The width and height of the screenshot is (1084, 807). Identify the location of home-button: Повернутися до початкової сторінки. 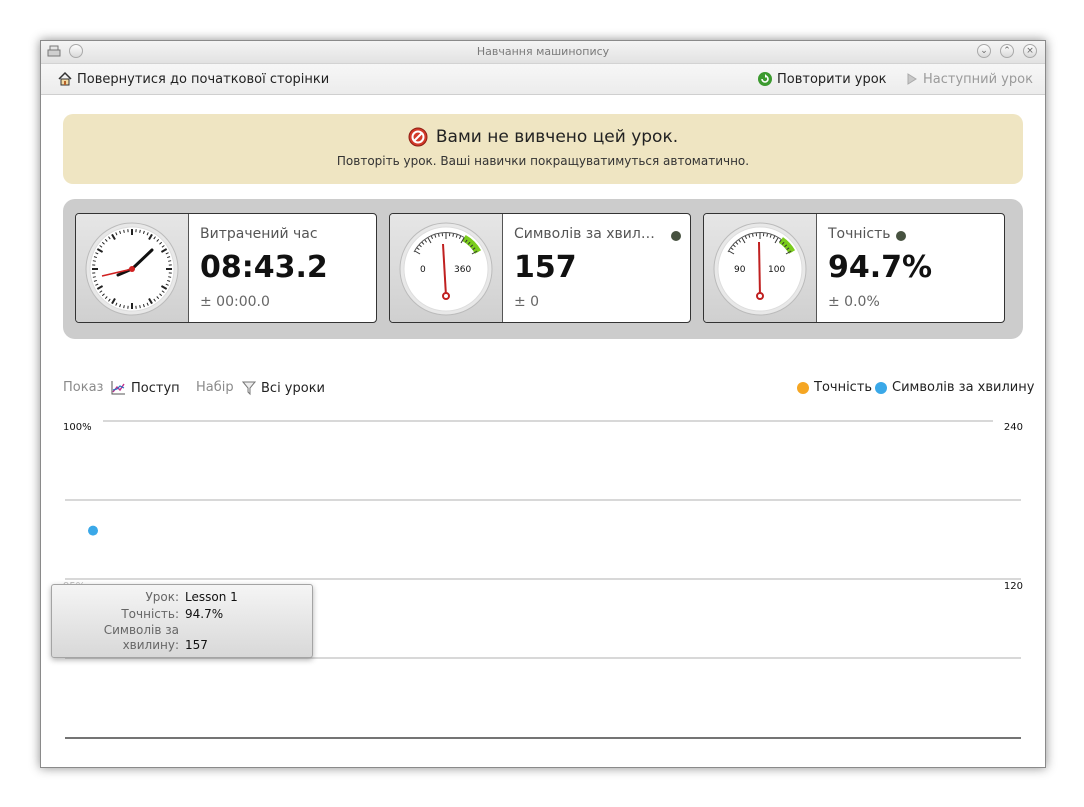
(193, 79).